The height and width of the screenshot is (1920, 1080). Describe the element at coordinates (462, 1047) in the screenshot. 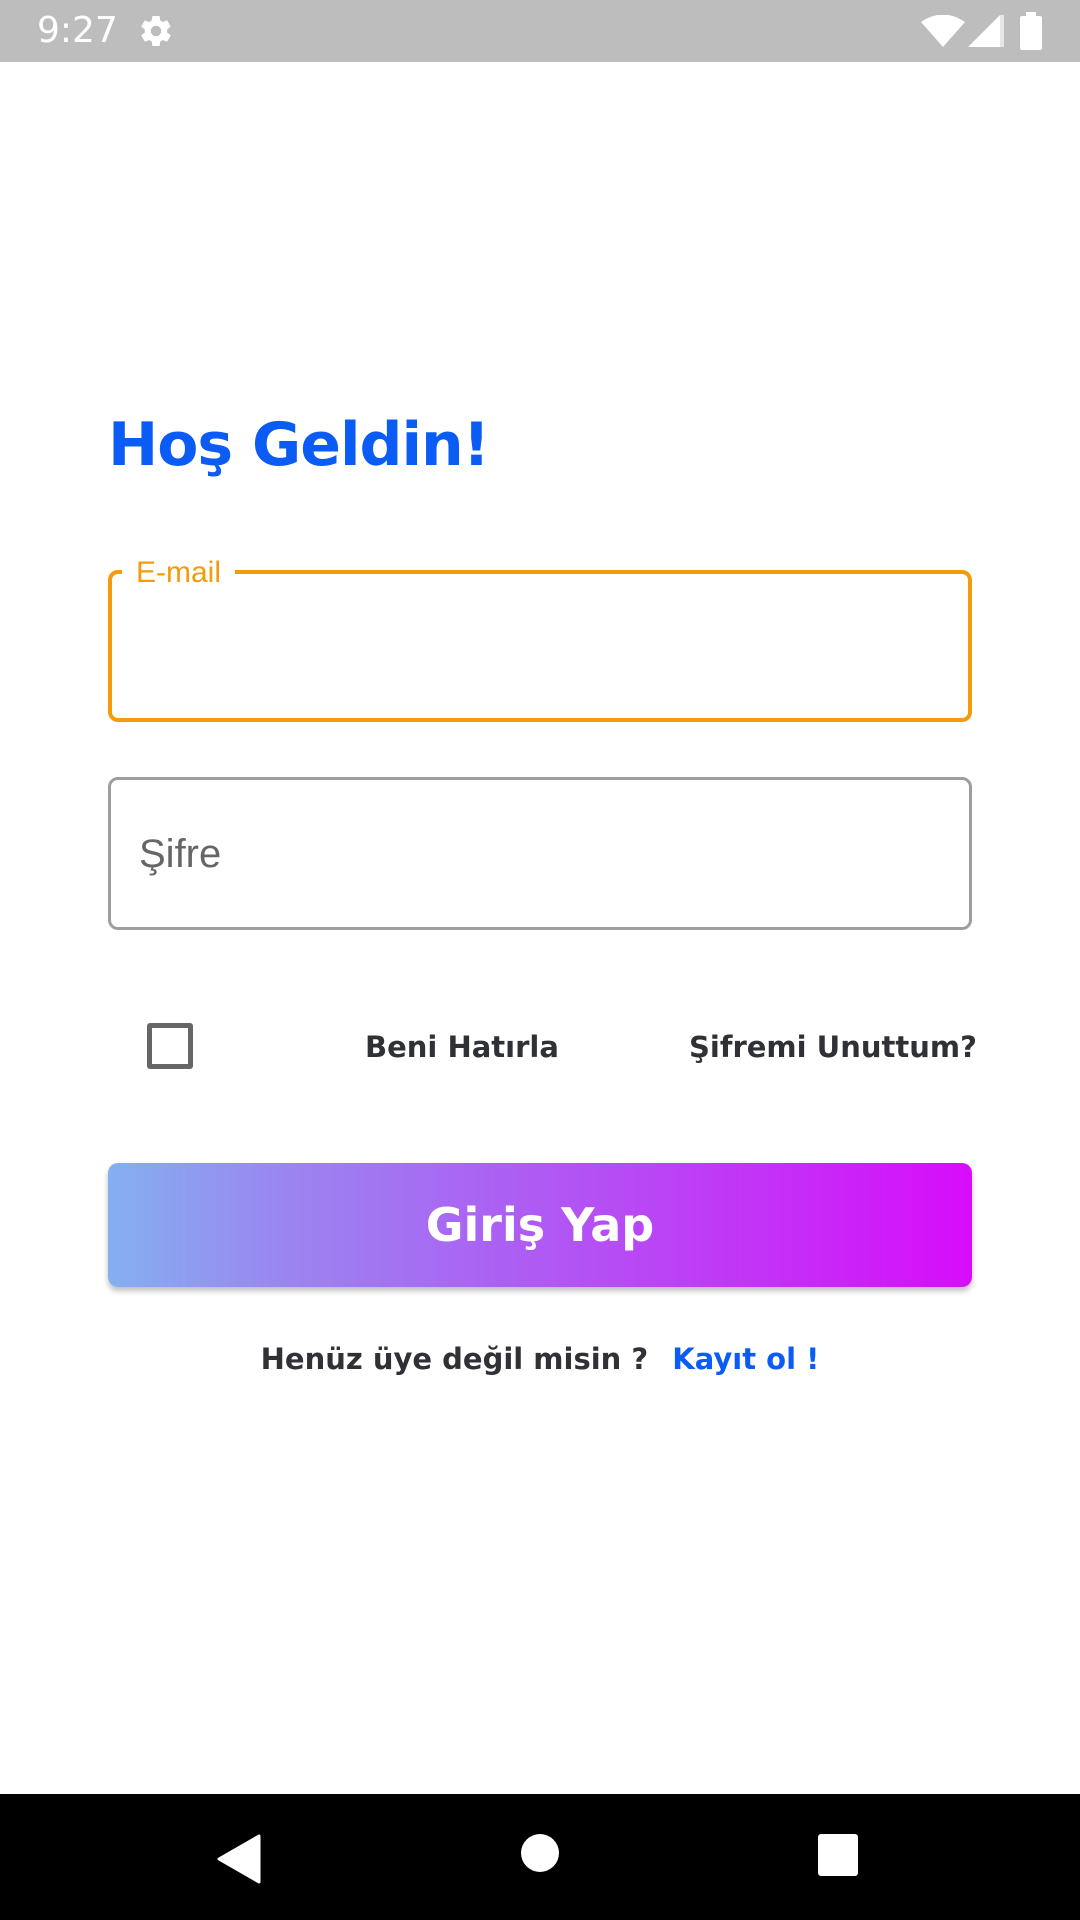

I see `remember-me-label: Beni Hatırla` at that location.